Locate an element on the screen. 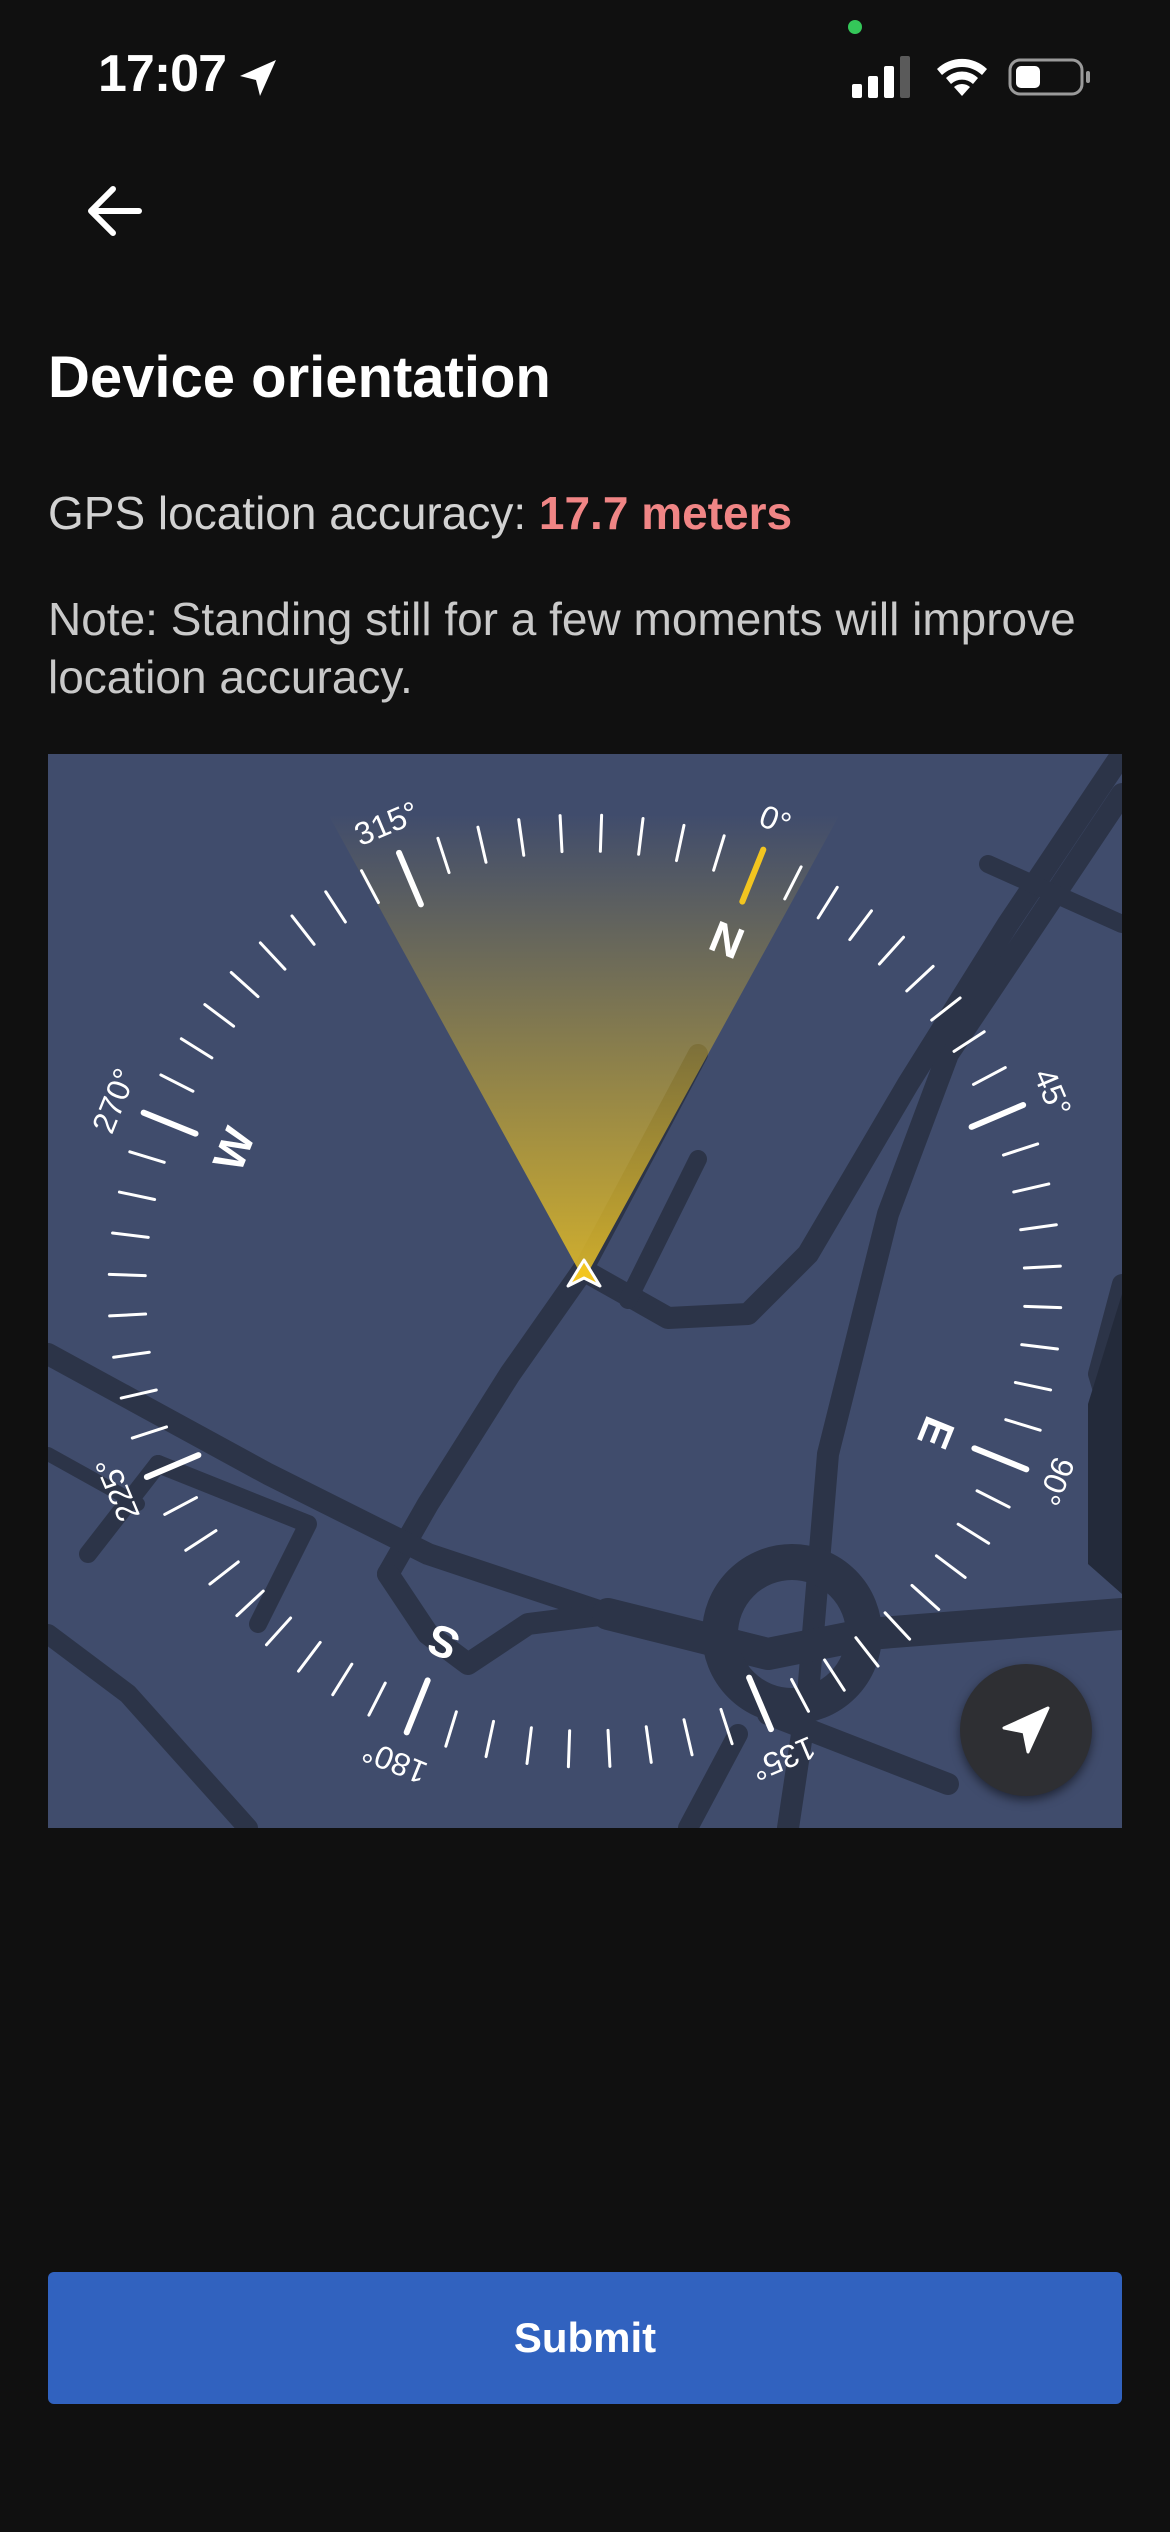 The height and width of the screenshot is (2532, 1170). privacy-indicator is located at coordinates (855, 27).